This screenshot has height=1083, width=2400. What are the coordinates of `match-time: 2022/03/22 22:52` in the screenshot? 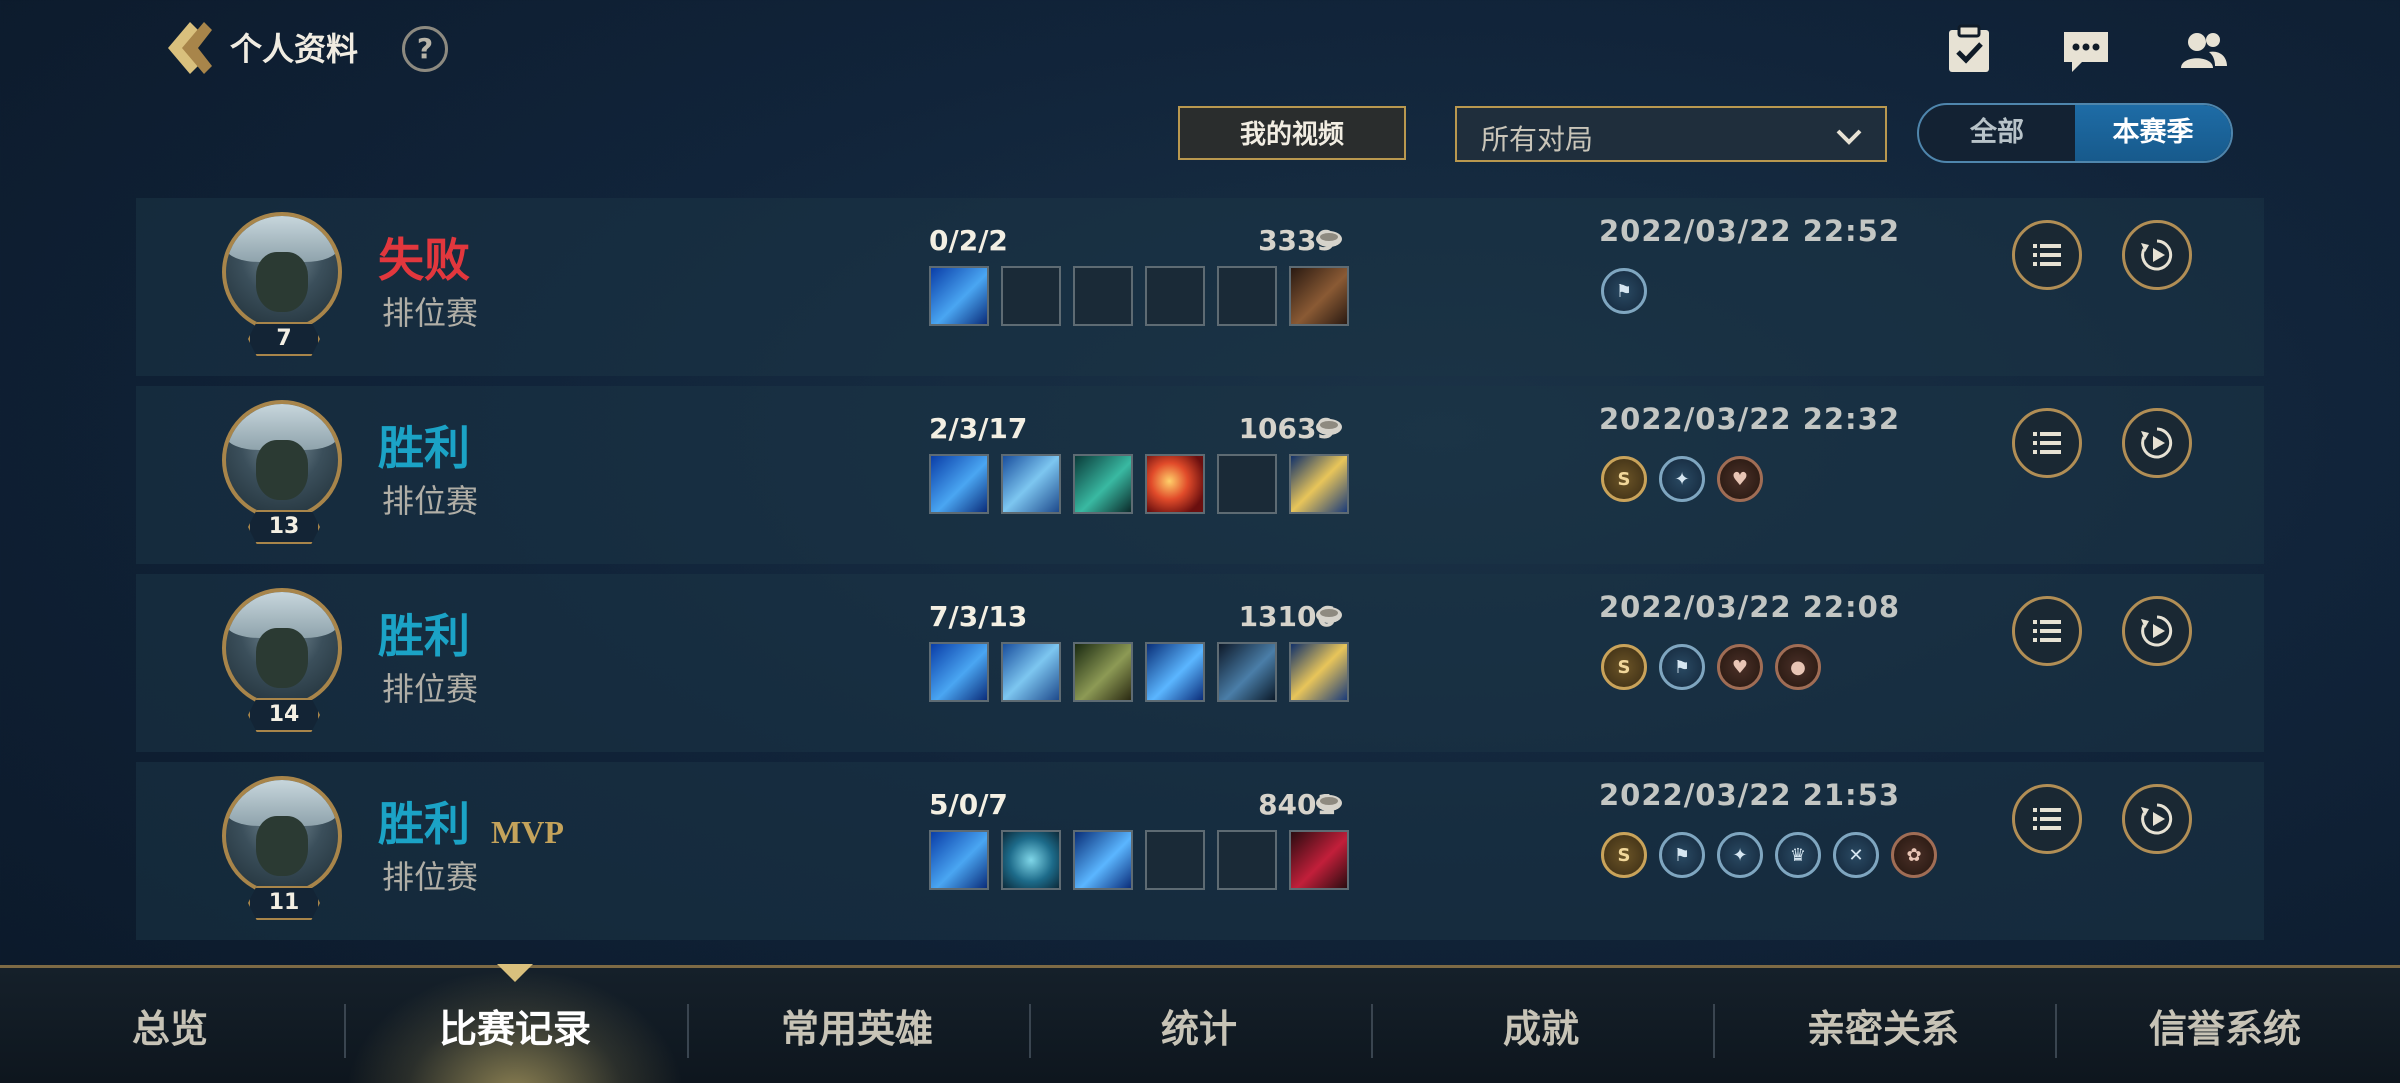 It's located at (1750, 231).